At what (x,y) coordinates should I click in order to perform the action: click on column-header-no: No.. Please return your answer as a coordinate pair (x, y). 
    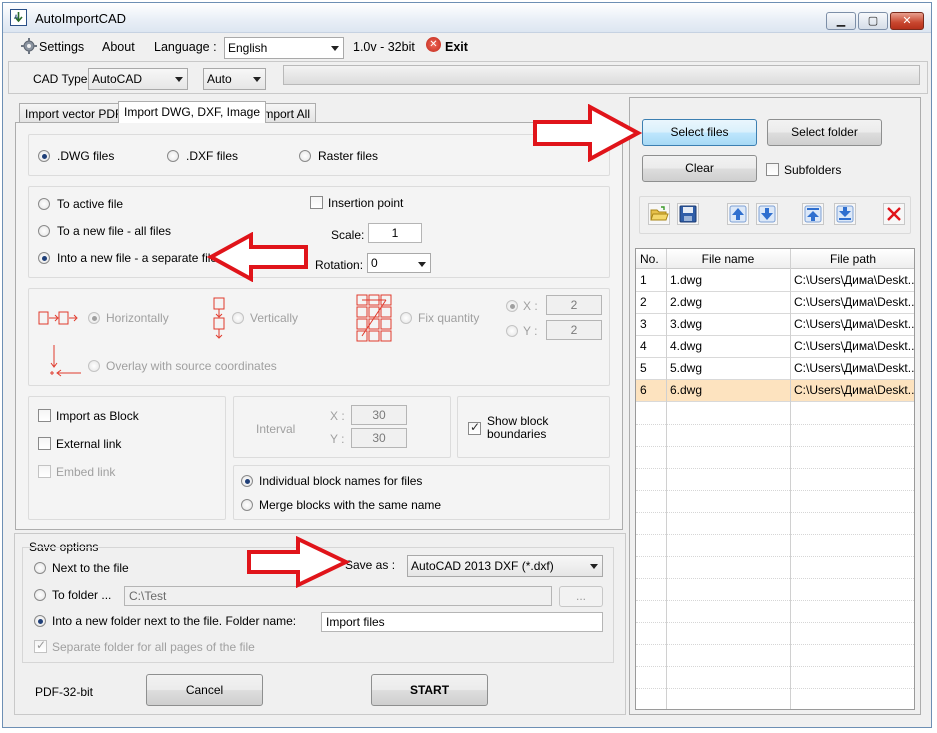
    Looking at the image, I should click on (651, 260).